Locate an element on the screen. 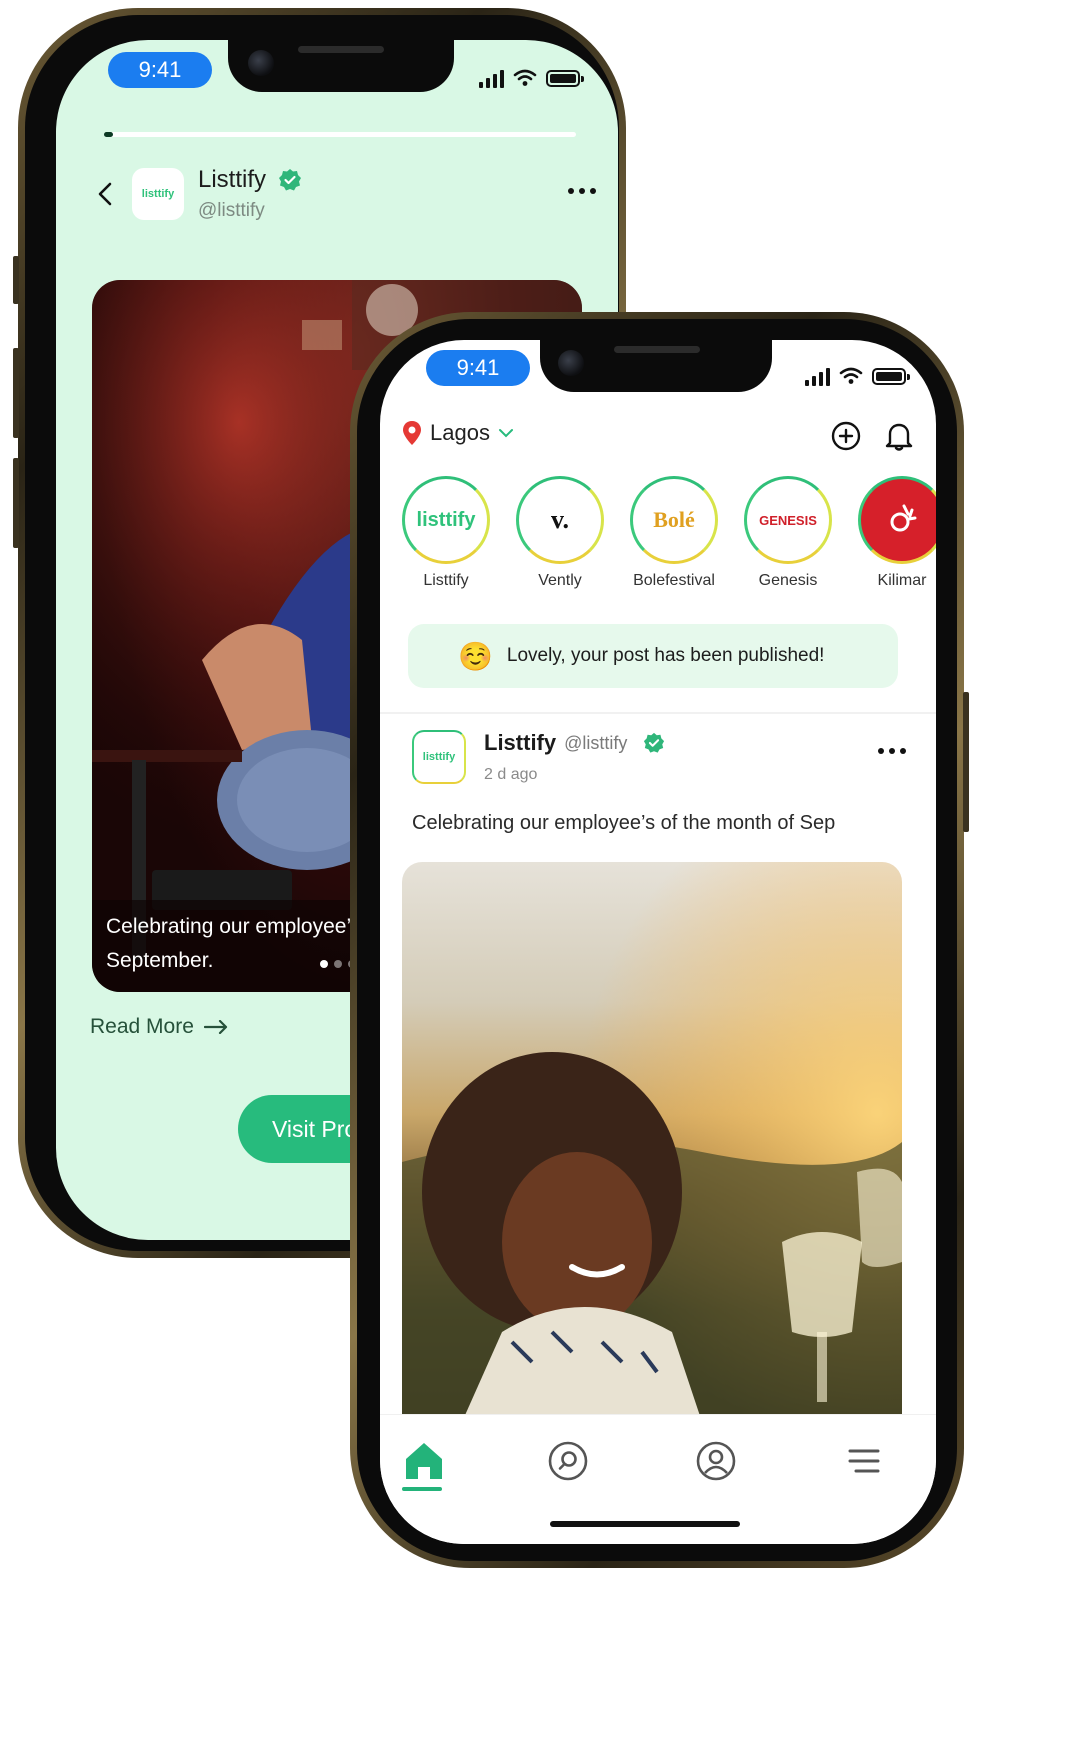 The width and height of the screenshot is (1074, 1740). active-tab-indicator is located at coordinates (422, 1489).